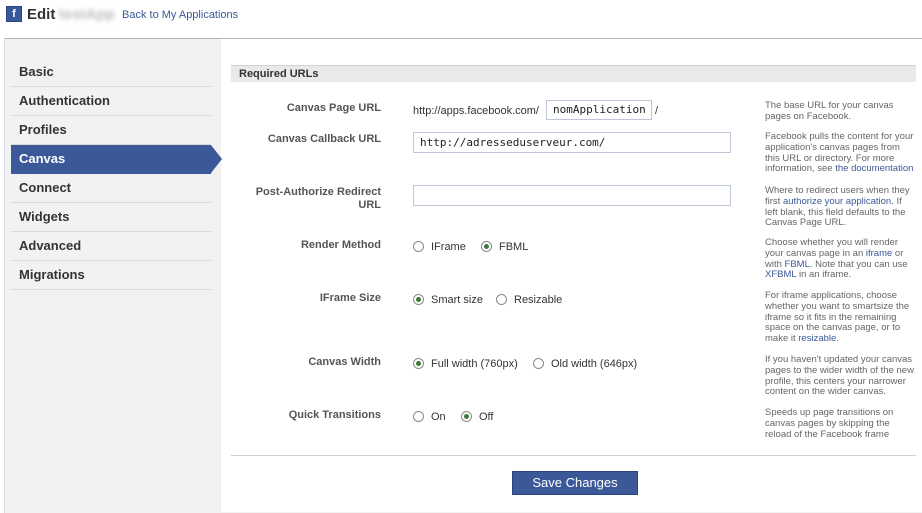 This screenshot has height=513, width=922. I want to click on post-authorize-url-input, so click(572, 195).